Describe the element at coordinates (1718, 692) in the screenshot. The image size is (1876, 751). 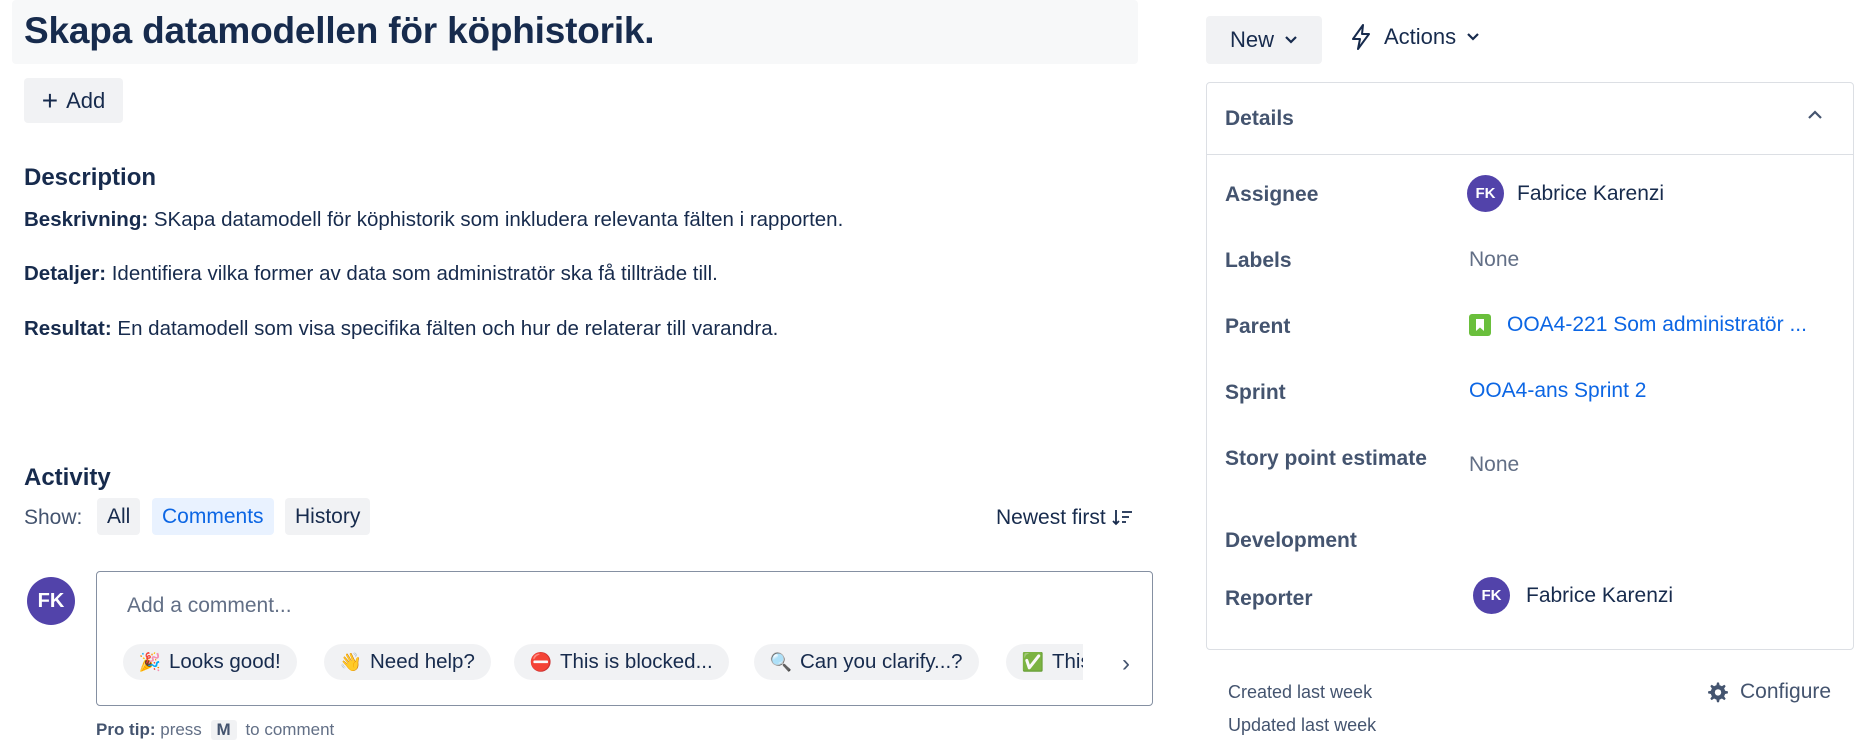
I see `gear-icon` at that location.